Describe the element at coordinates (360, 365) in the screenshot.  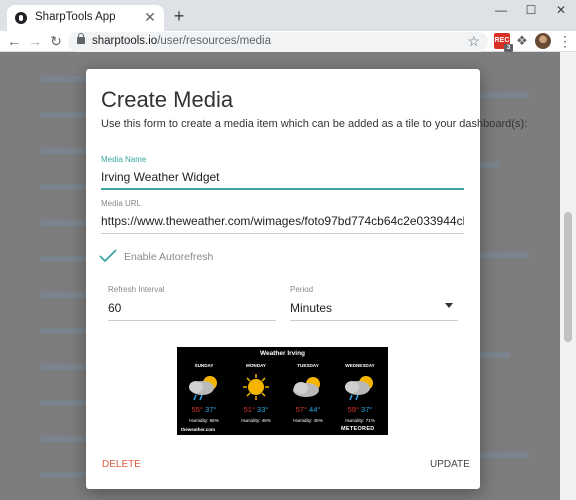
I see `weather-day-label: WEDNESDAY` at that location.